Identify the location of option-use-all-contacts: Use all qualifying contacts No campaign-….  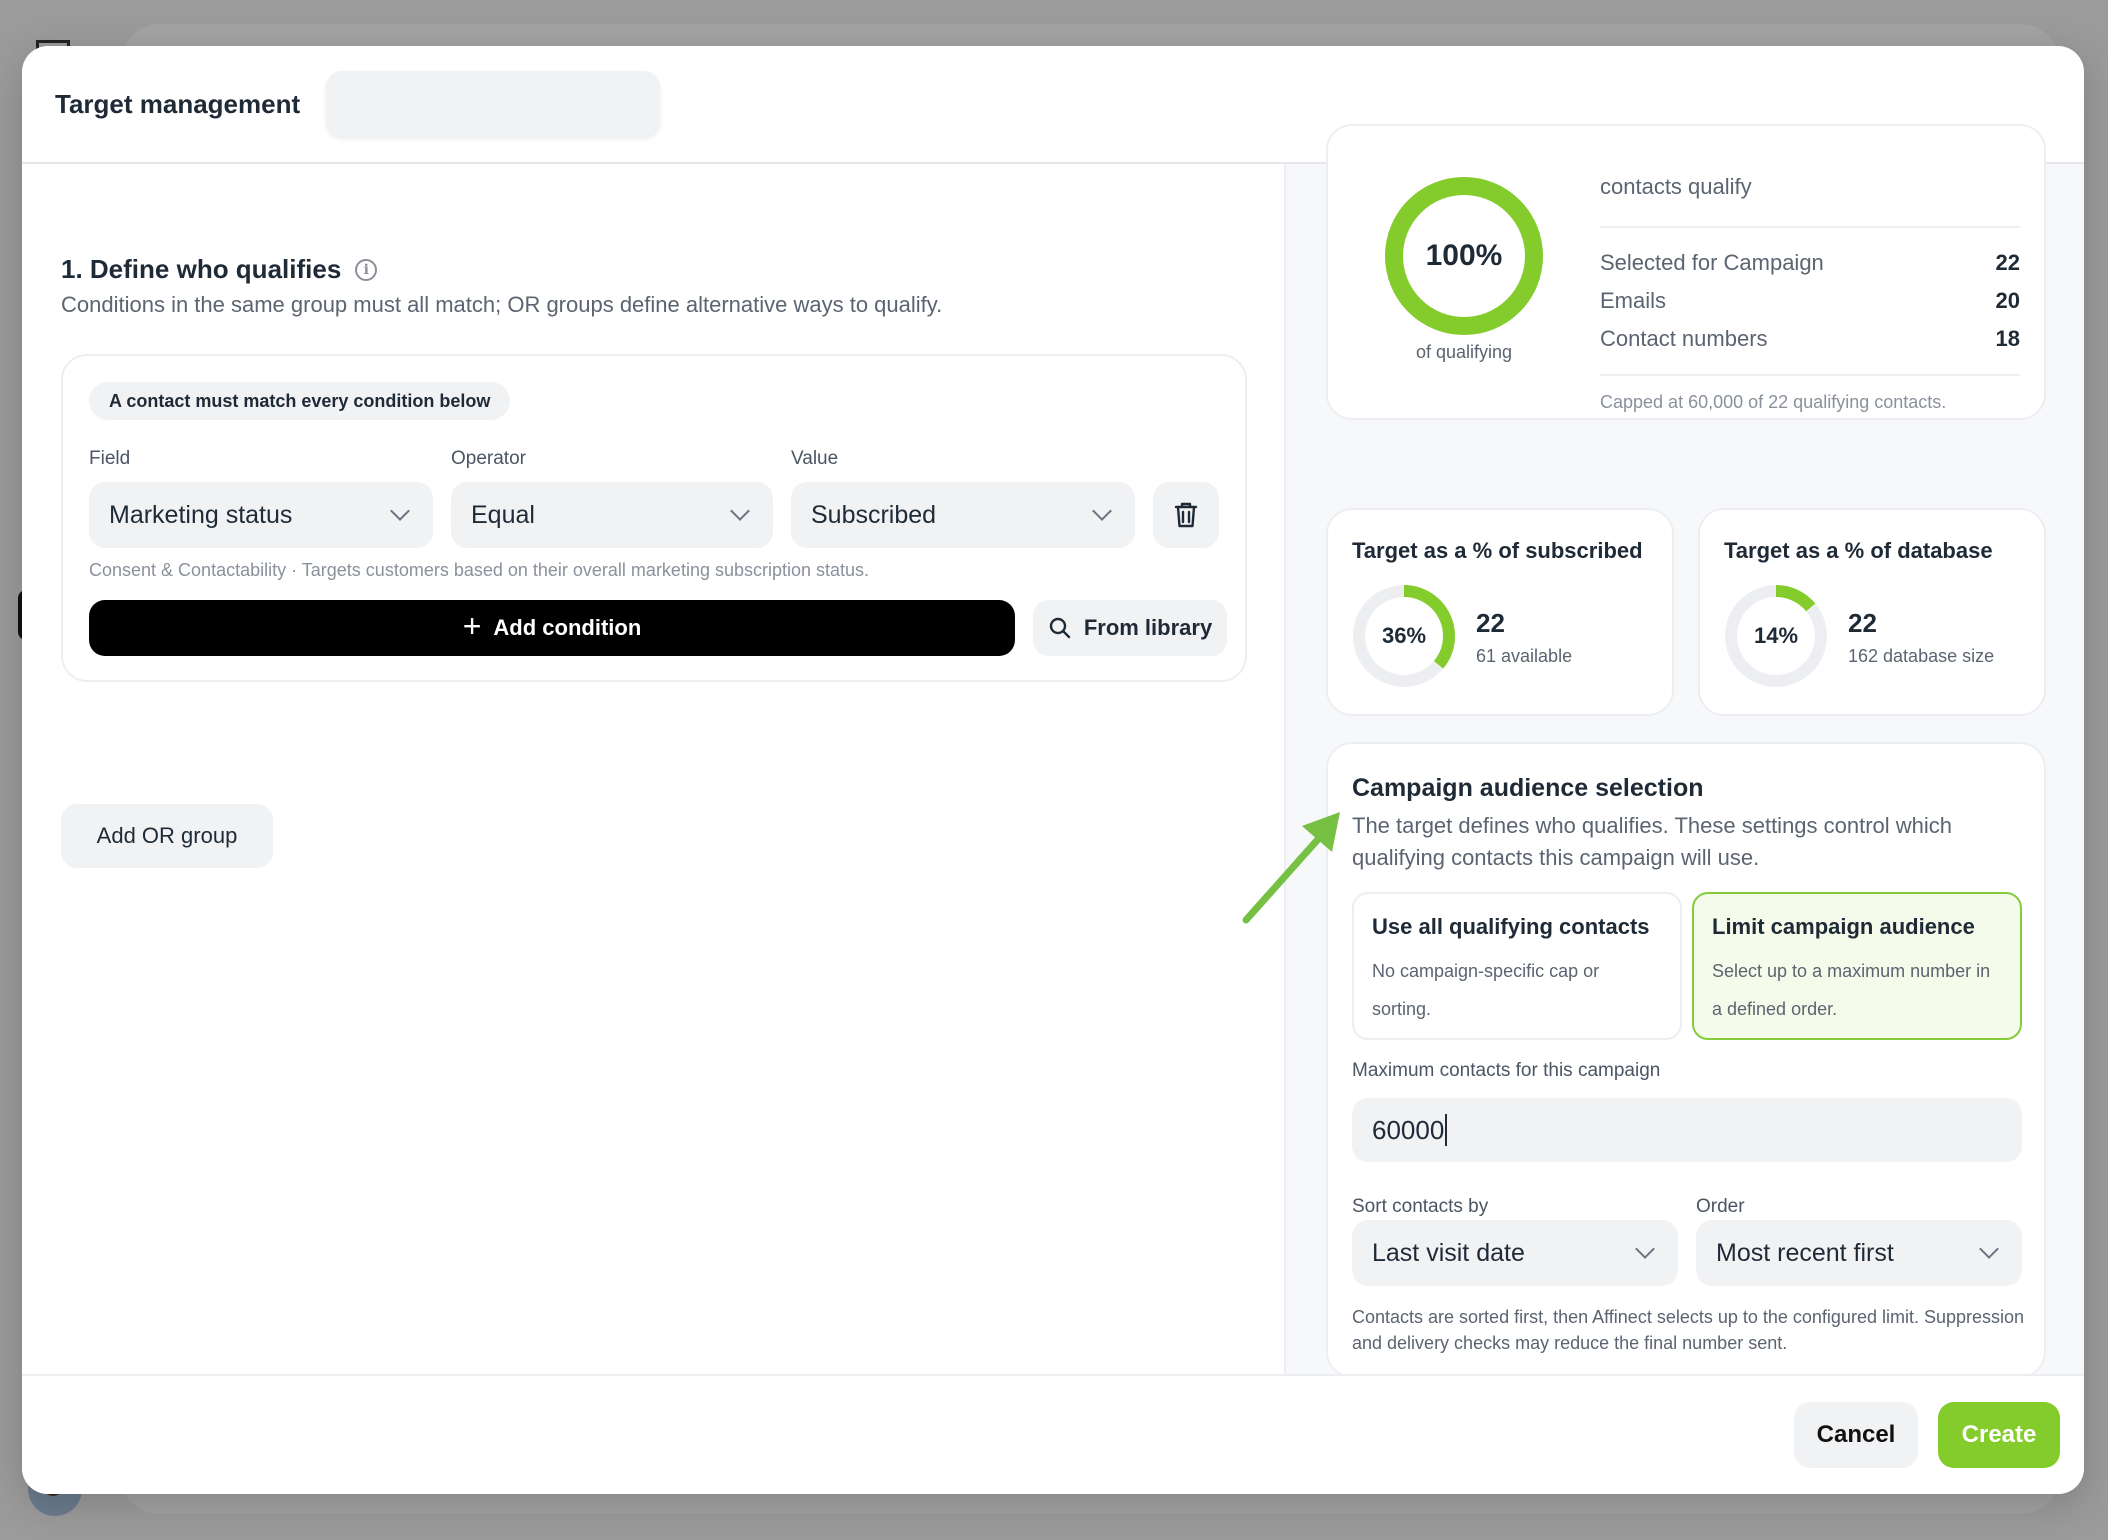
(1517, 966).